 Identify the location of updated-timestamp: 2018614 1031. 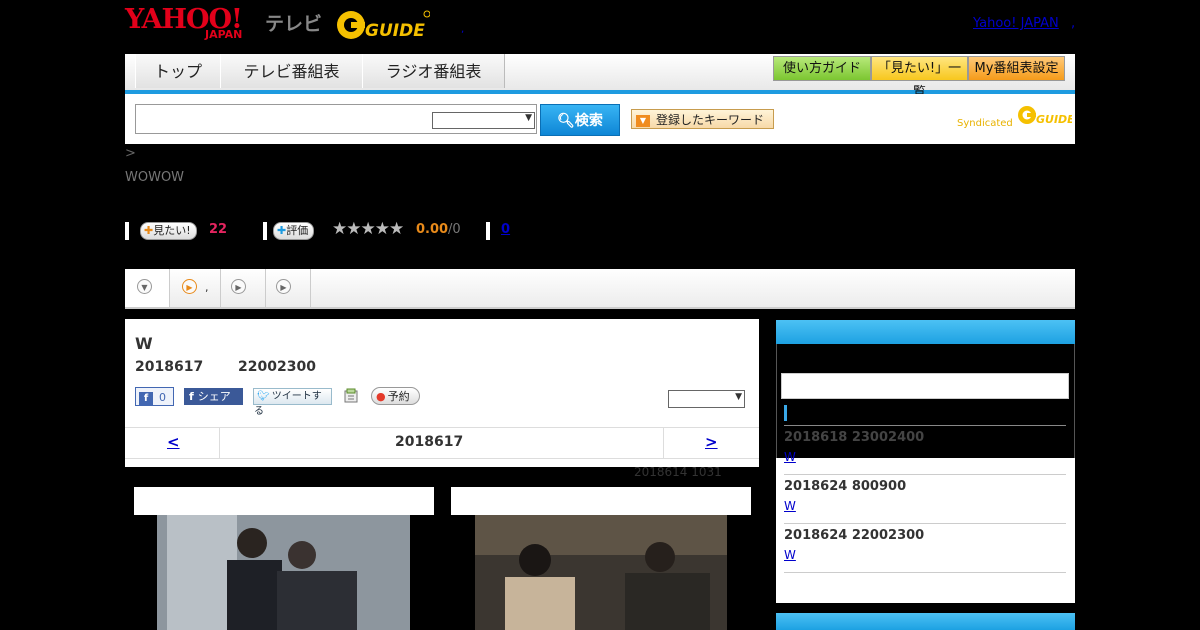
(678, 472).